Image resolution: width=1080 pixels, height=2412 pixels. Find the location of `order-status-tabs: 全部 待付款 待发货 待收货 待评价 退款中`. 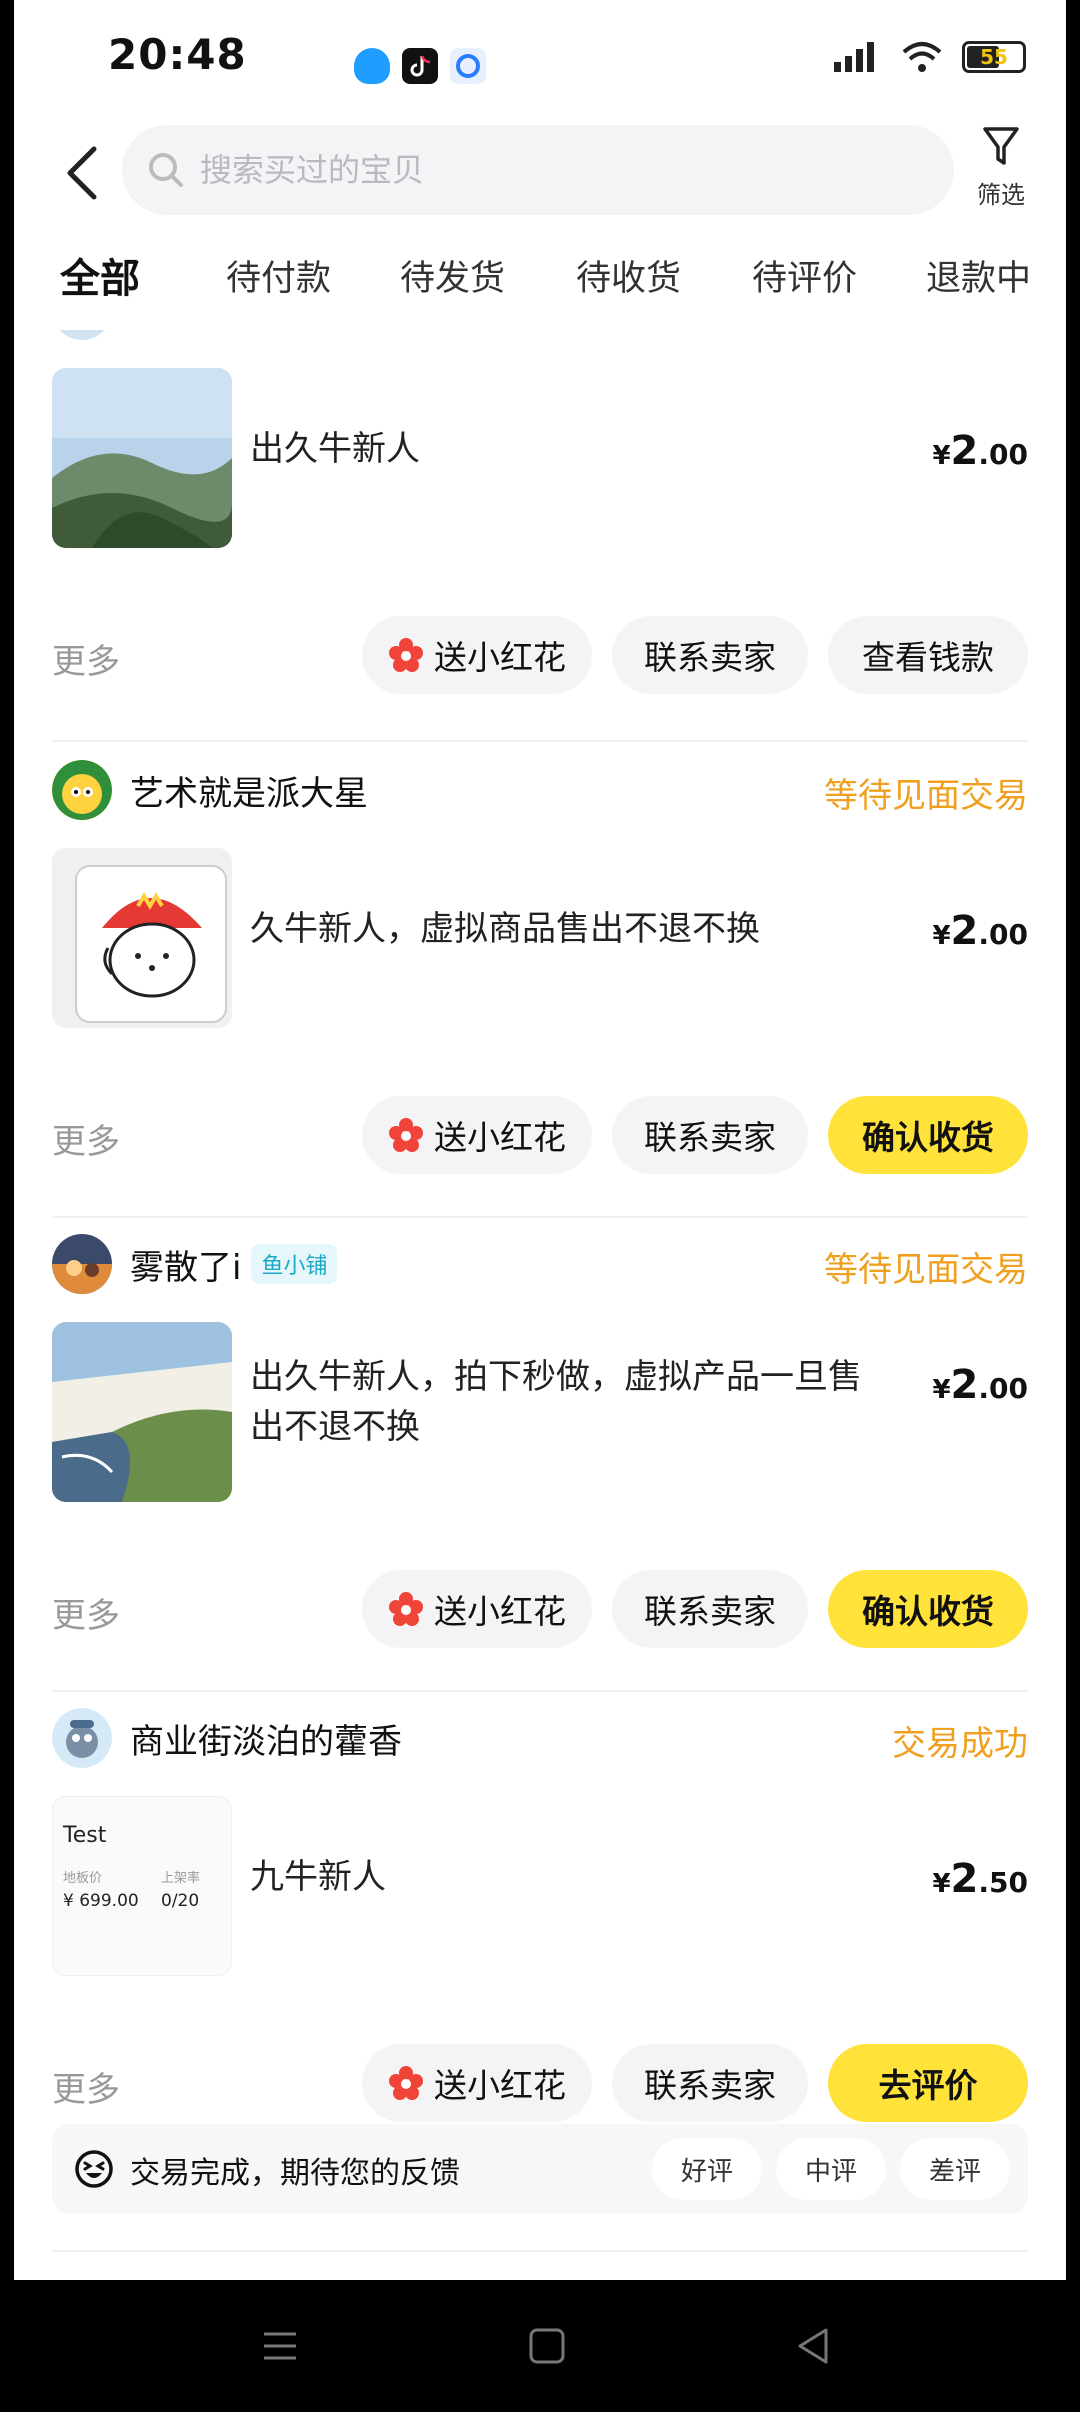

order-status-tabs: 全部 待付款 待发货 待收货 待评价 退款中 is located at coordinates (540, 285).